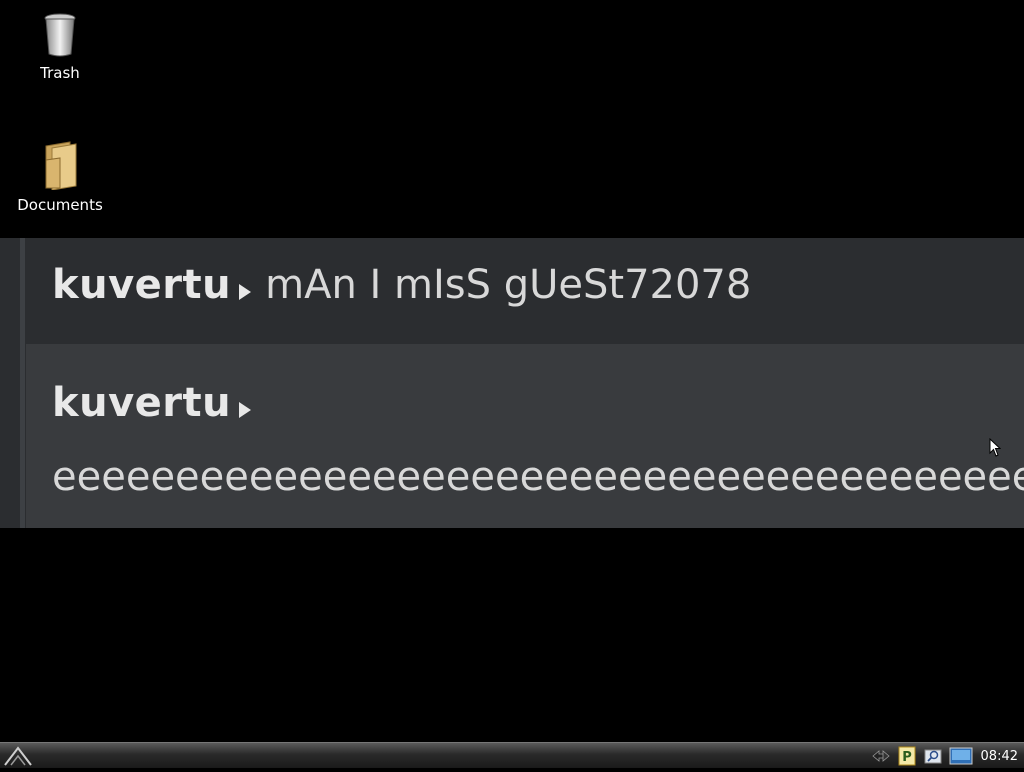 Image resolution: width=1024 pixels, height=772 pixels. What do you see at coordinates (60, 73) in the screenshot?
I see `desktop-icon-label: Trash` at bounding box center [60, 73].